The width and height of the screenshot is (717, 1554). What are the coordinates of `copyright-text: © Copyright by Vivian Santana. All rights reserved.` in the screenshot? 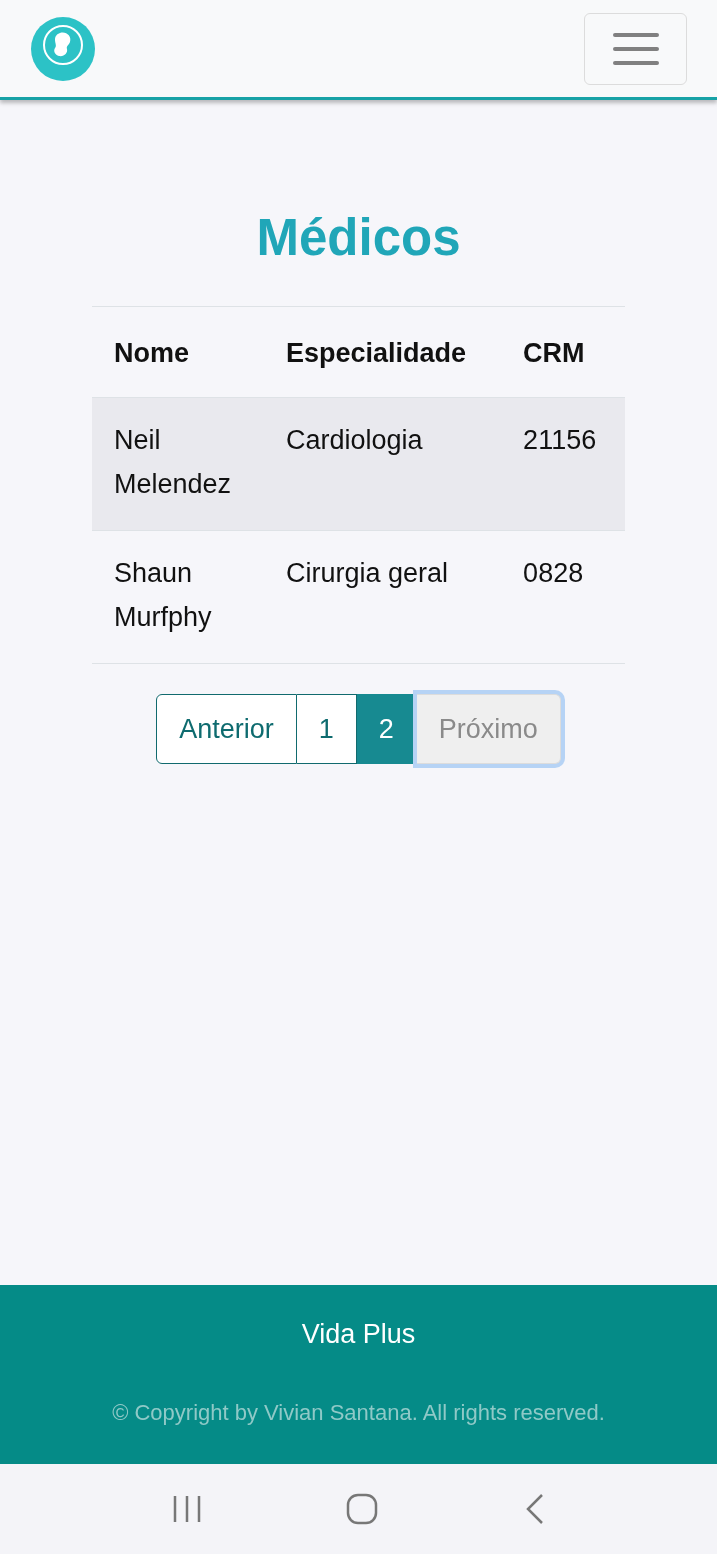 It's located at (358, 1413).